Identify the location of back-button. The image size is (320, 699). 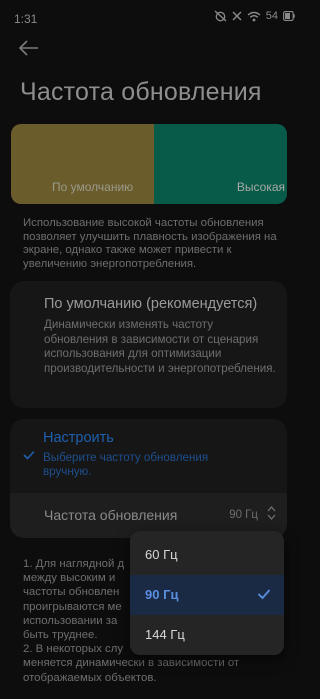
(31, 50).